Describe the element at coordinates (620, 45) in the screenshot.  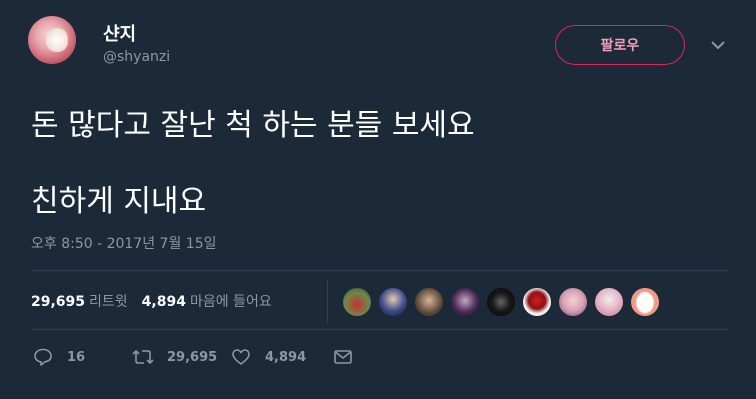
I see `follow-button: 팔로우` at that location.